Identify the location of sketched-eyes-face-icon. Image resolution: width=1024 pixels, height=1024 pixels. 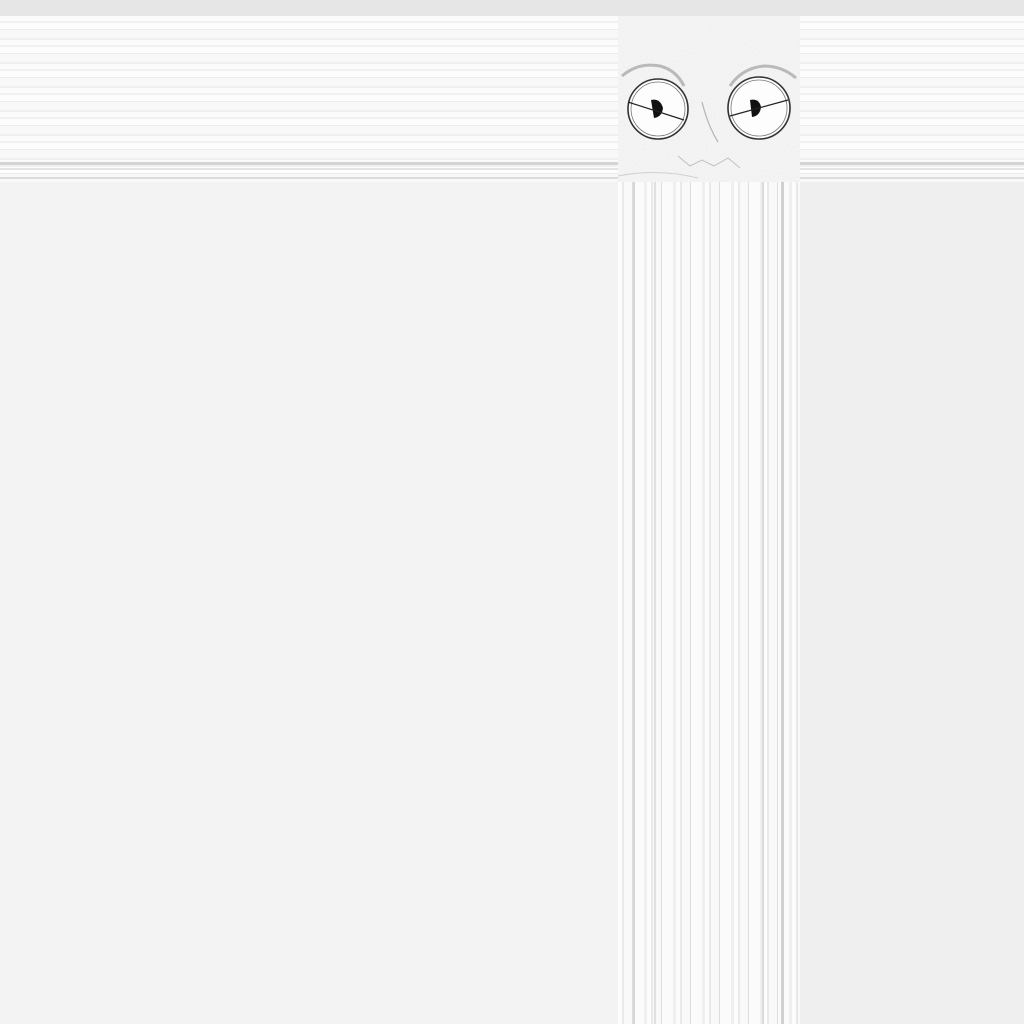
(709, 99).